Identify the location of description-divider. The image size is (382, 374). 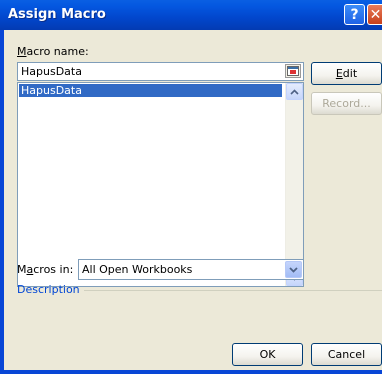
(233, 290).